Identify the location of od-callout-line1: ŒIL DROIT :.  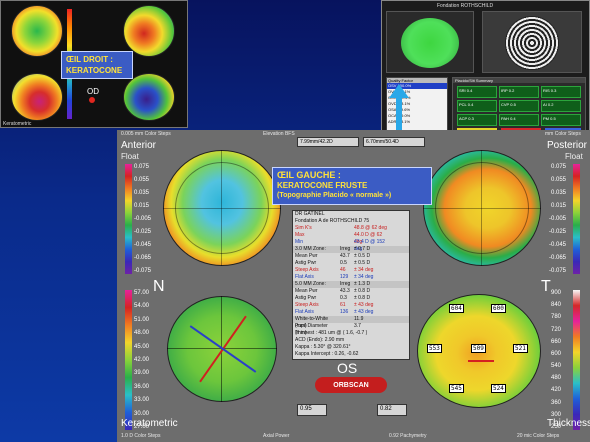
(89, 59).